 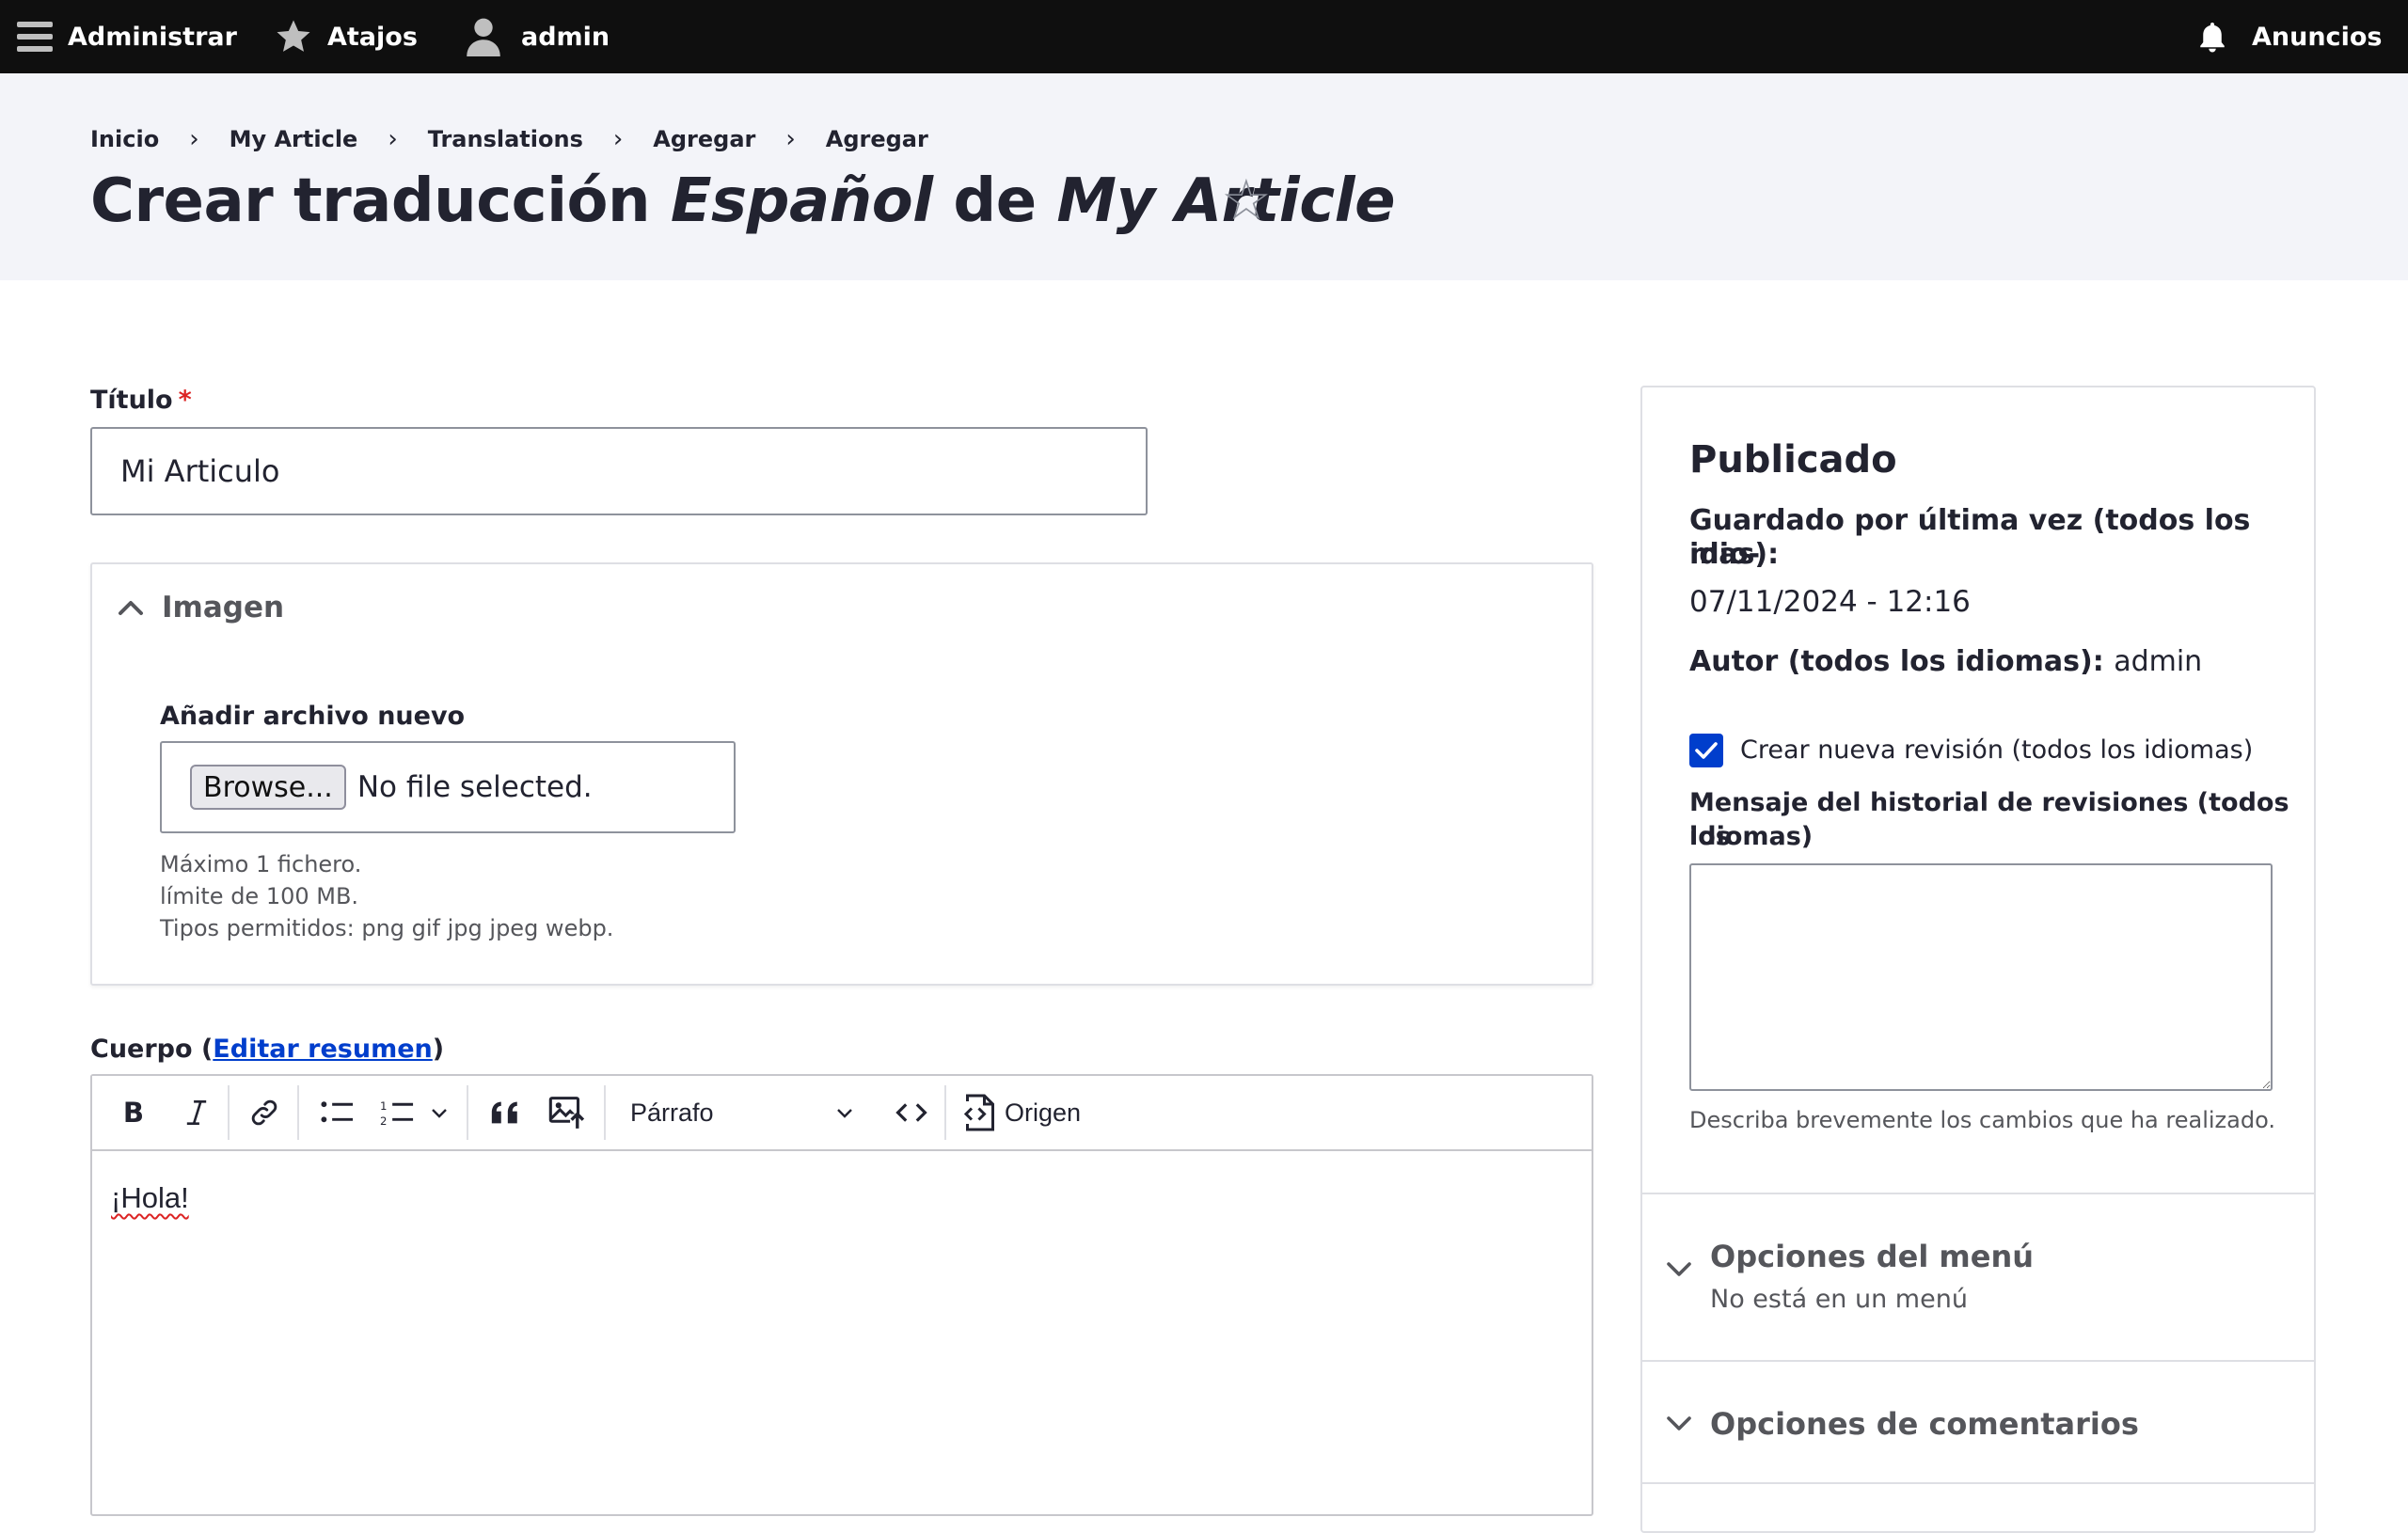 I want to click on bold-icon: B, so click(x=134, y=1113).